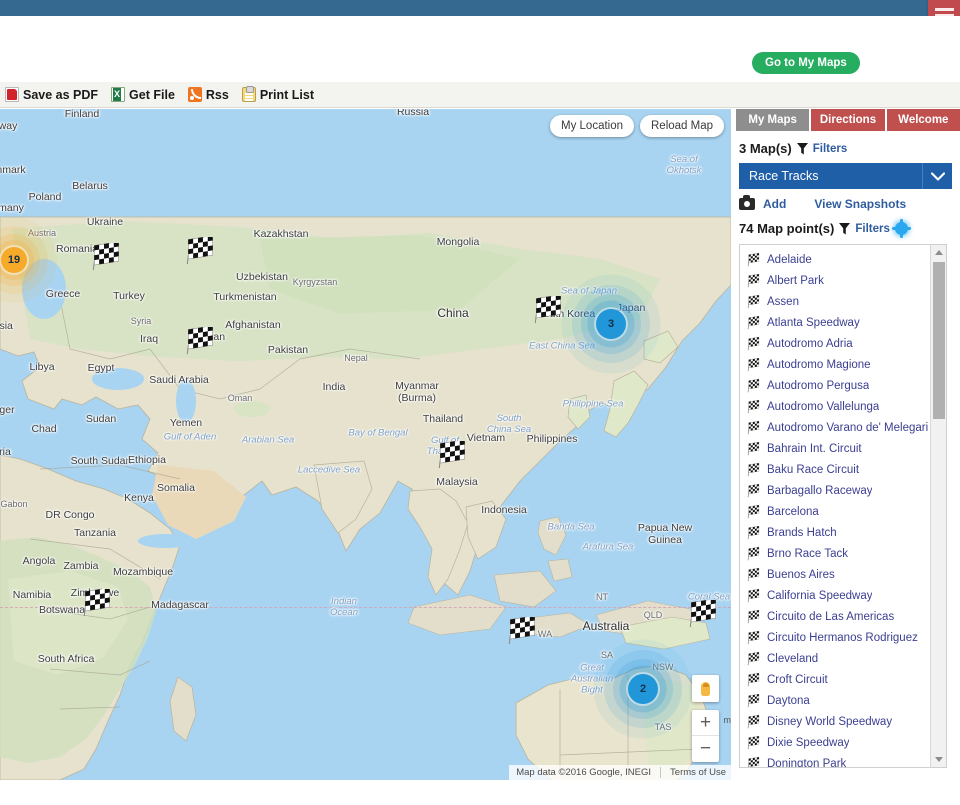 This screenshot has width=960, height=805. I want to click on map-point-name: Autodromo Magione, so click(819, 364).